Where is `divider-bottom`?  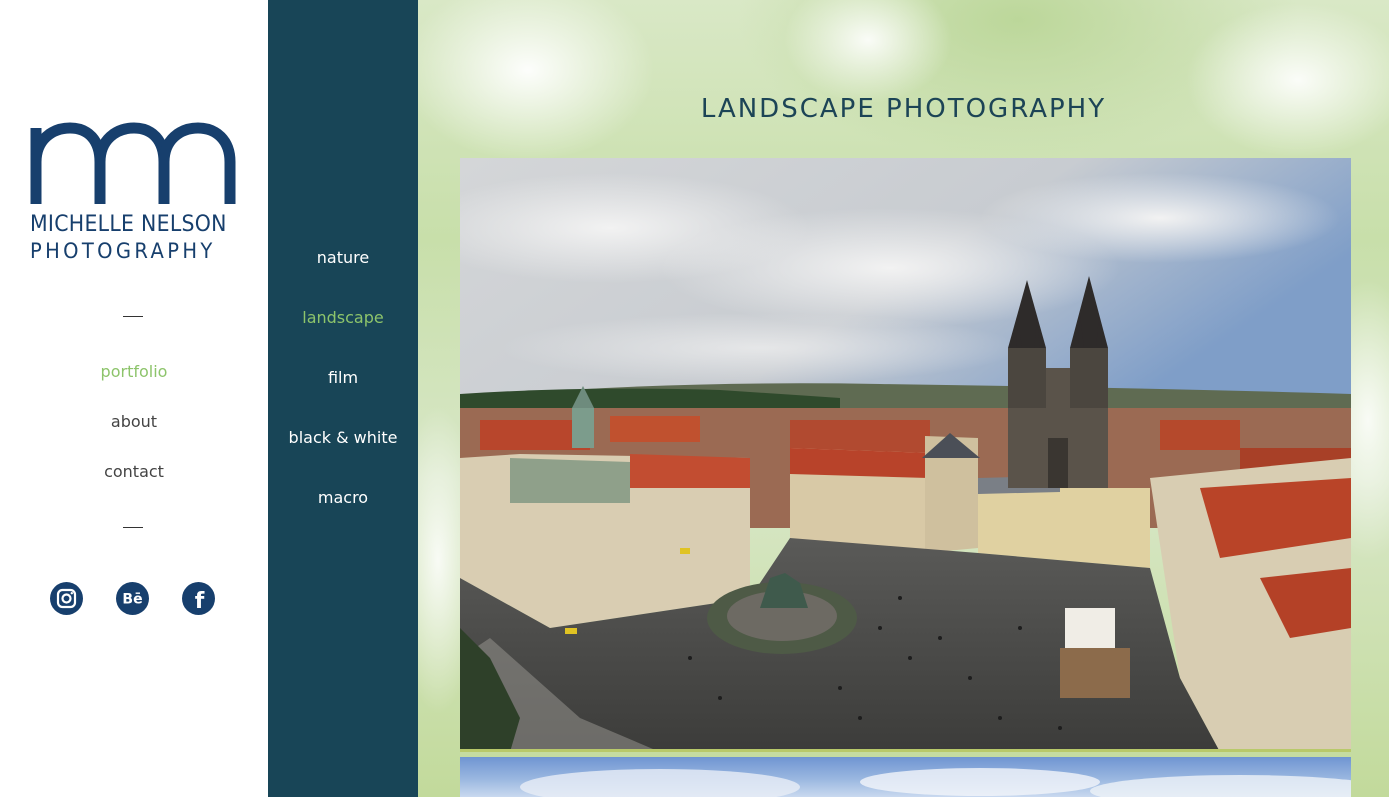 divider-bottom is located at coordinates (133, 527).